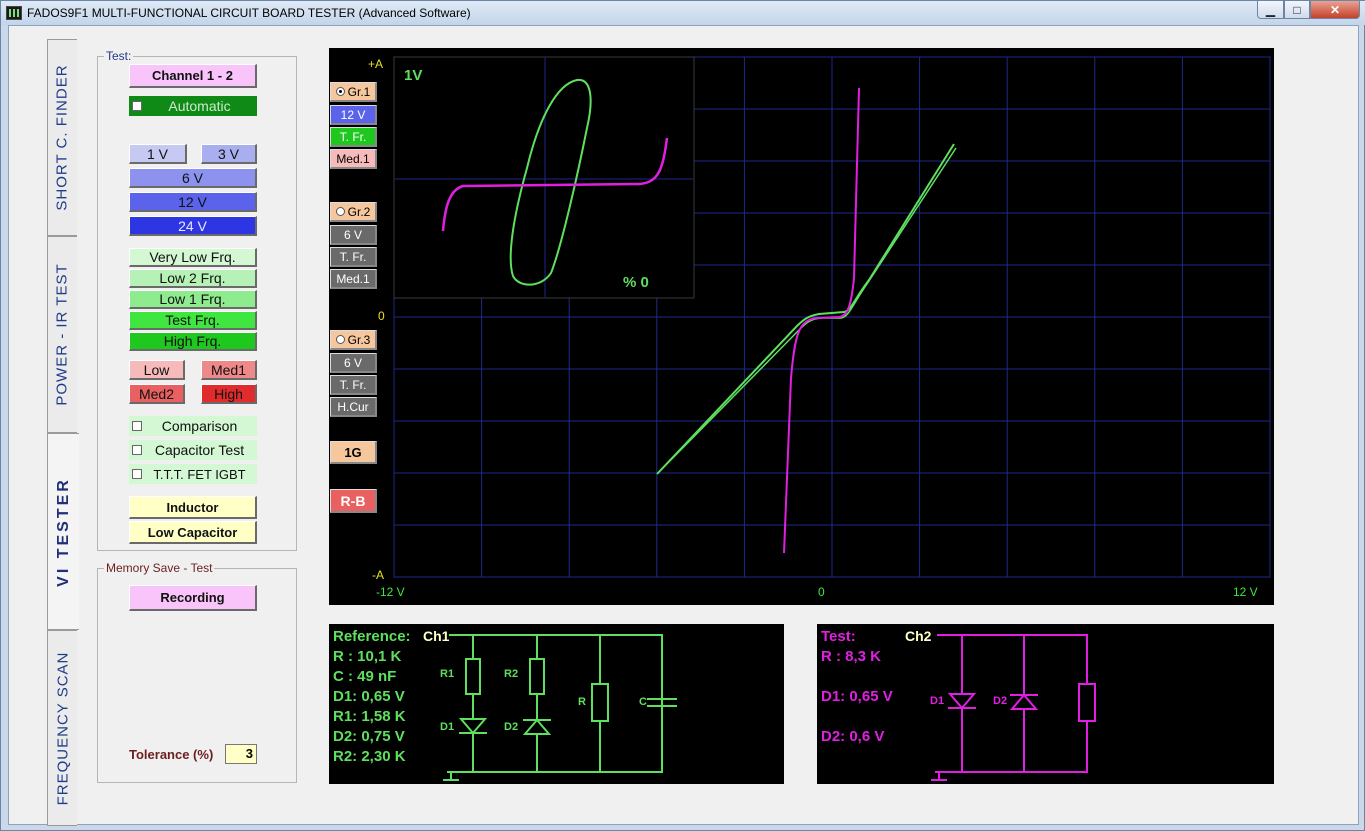 The height and width of the screenshot is (831, 1365). Describe the element at coordinates (372, 636) in the screenshot. I see `reference-title: Reference:` at that location.